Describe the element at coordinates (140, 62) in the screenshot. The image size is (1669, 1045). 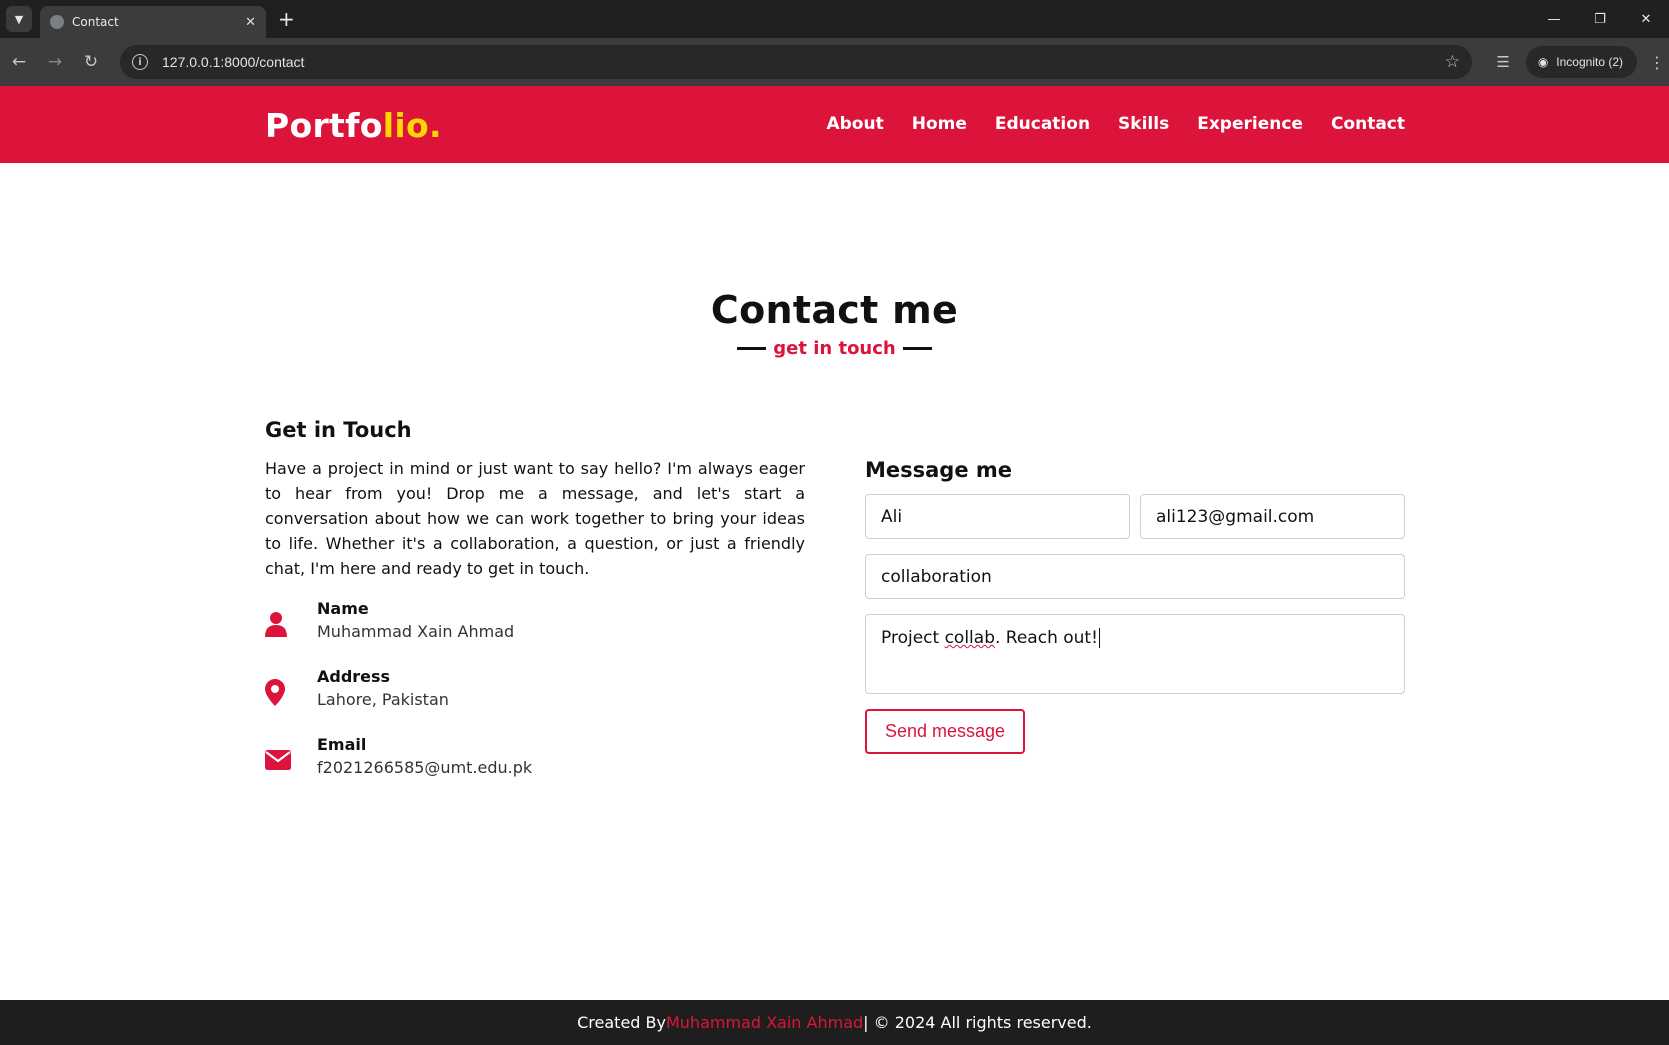
I see `site-info-icon: i` at that location.